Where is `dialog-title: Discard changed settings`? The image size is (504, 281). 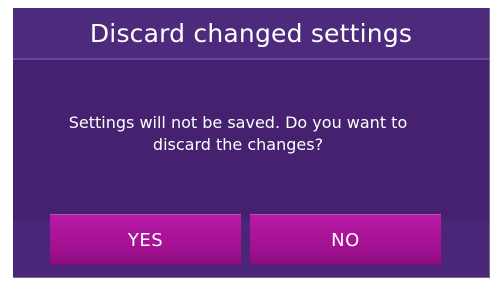
dialog-title: Discard changed settings is located at coordinates (251, 33).